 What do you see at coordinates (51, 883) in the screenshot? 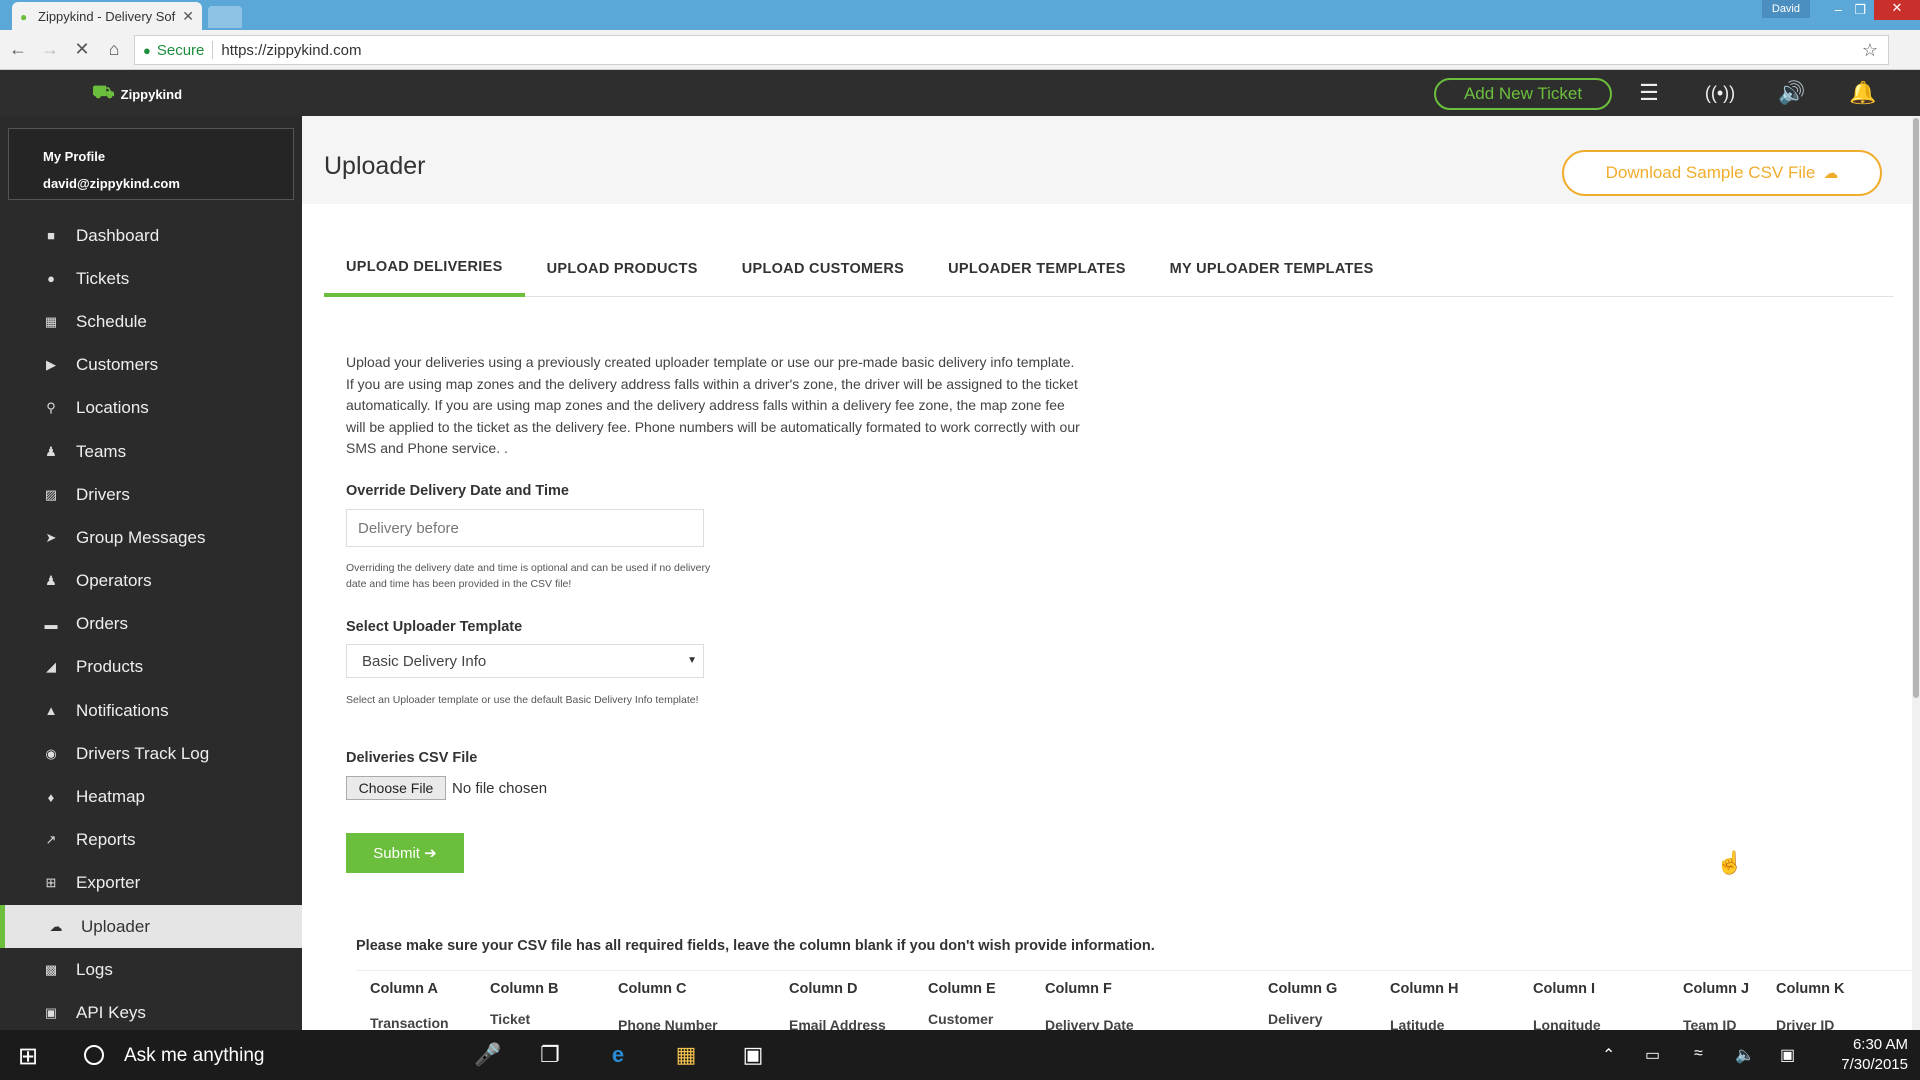
I see `export-icon: ⊞` at bounding box center [51, 883].